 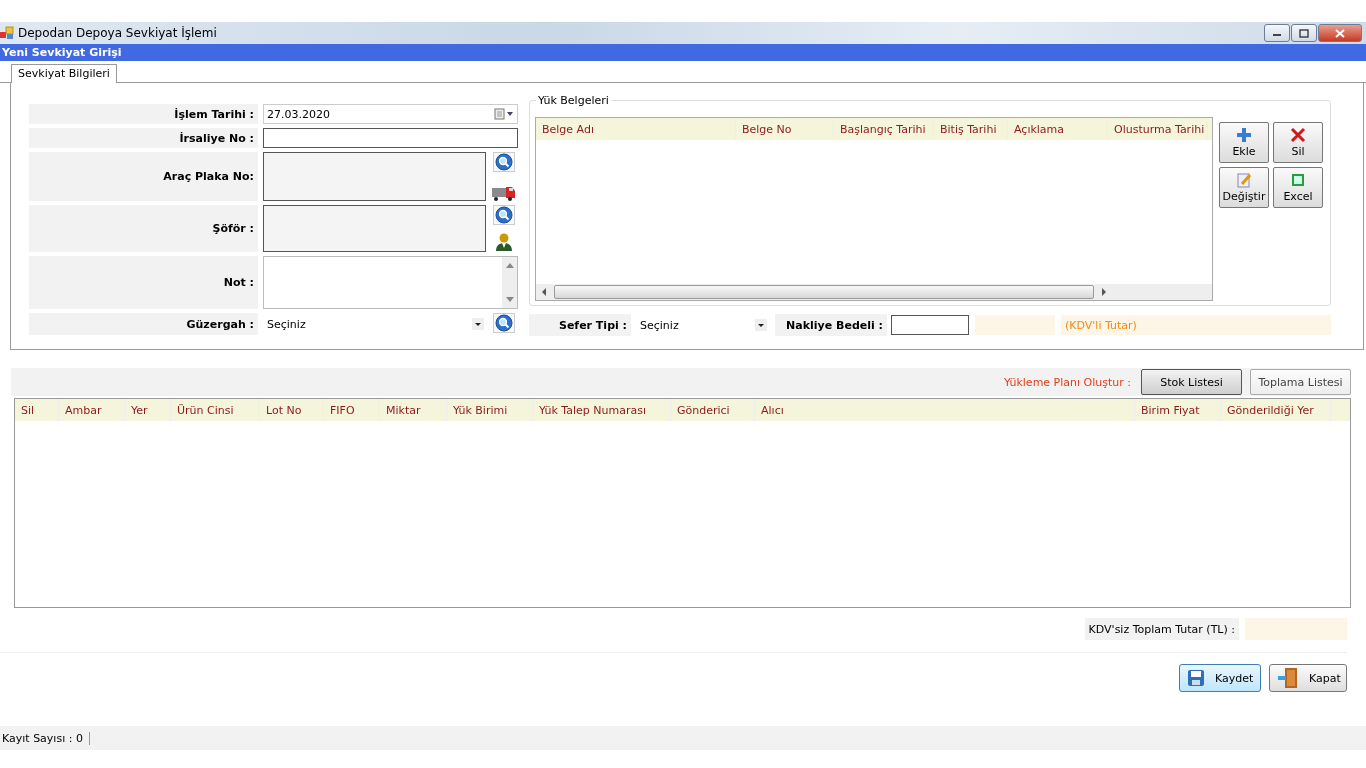 What do you see at coordinates (1298, 187) in the screenshot?
I see `excel-button: Excel` at bounding box center [1298, 187].